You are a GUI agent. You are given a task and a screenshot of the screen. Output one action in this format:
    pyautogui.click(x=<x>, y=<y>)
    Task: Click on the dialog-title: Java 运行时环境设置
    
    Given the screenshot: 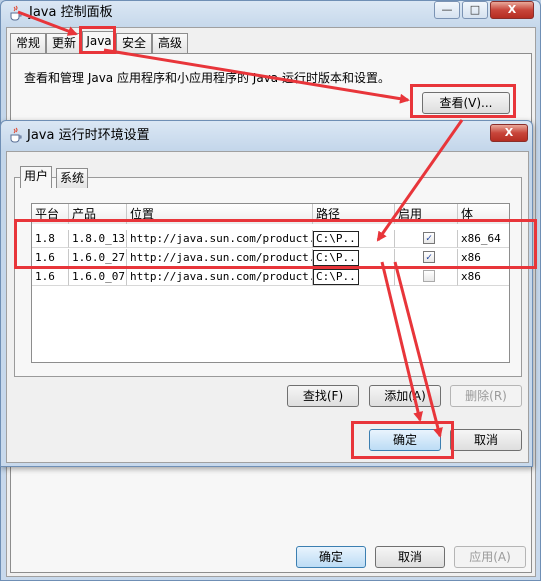 What is the action you would take?
    pyautogui.click(x=88, y=135)
    